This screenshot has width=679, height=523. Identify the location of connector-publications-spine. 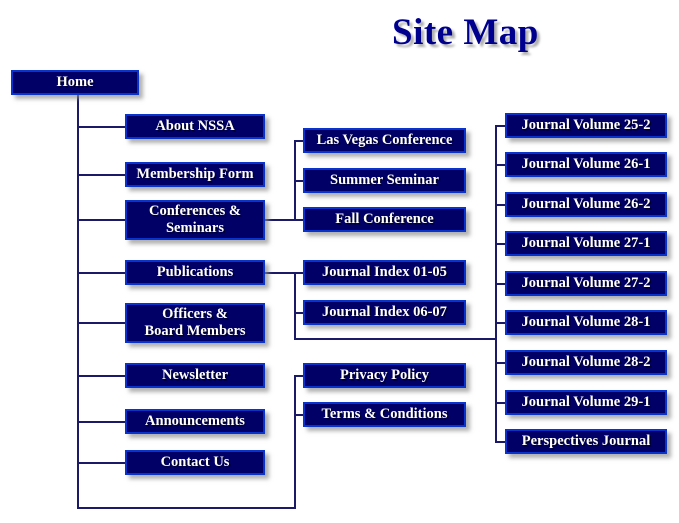
(295, 306).